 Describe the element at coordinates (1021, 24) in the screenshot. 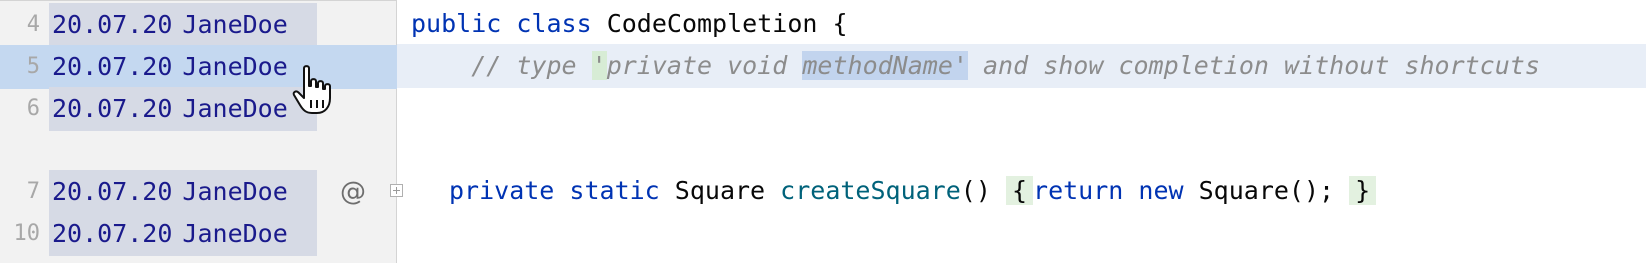

I see `code-line: public class CodeCompletion {` at that location.